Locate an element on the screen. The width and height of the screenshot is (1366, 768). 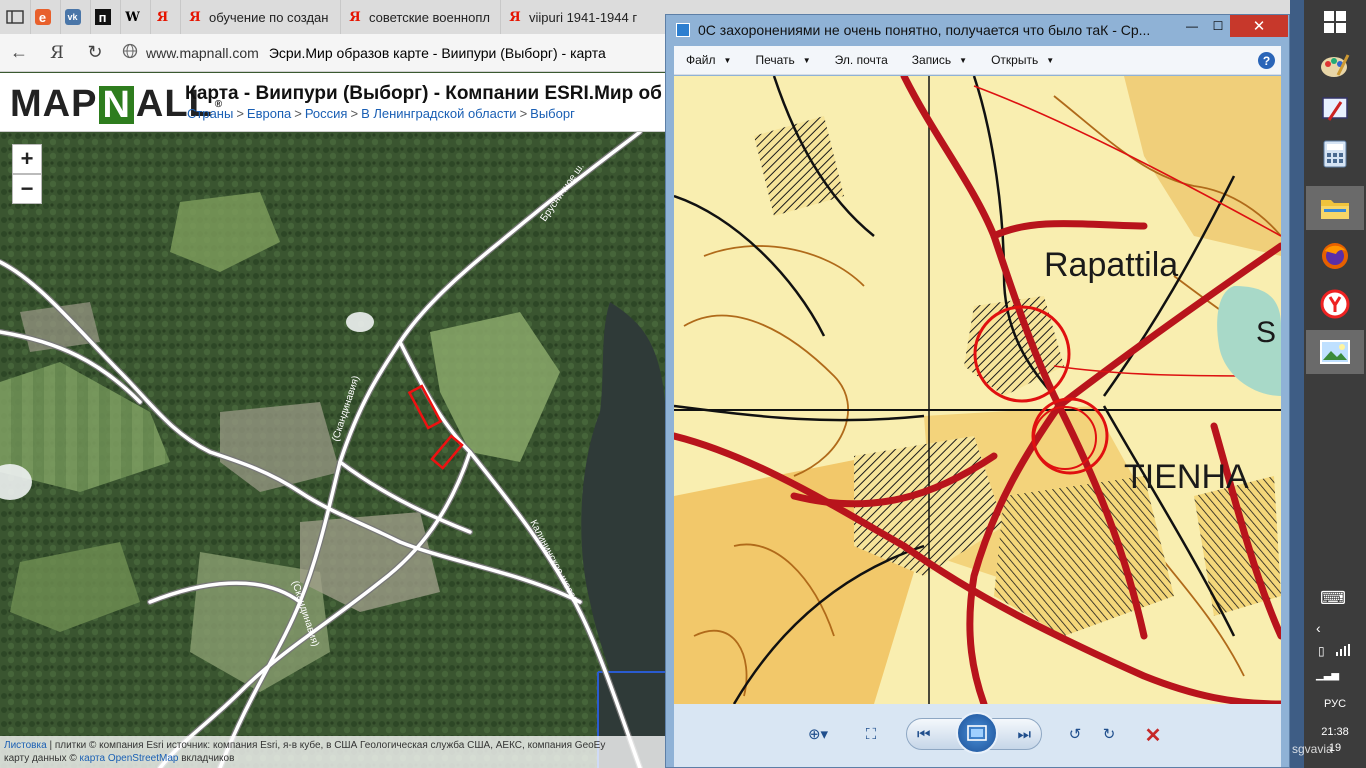
map-place-label: Rapattila is located at coordinates (1111, 265).